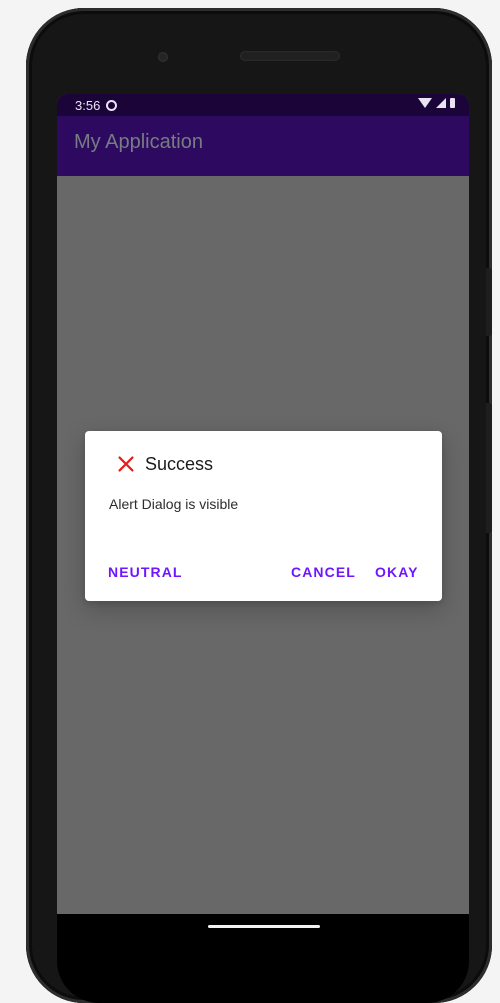 The width and height of the screenshot is (500, 1003). What do you see at coordinates (441, 103) in the screenshot?
I see `signal-icon` at bounding box center [441, 103].